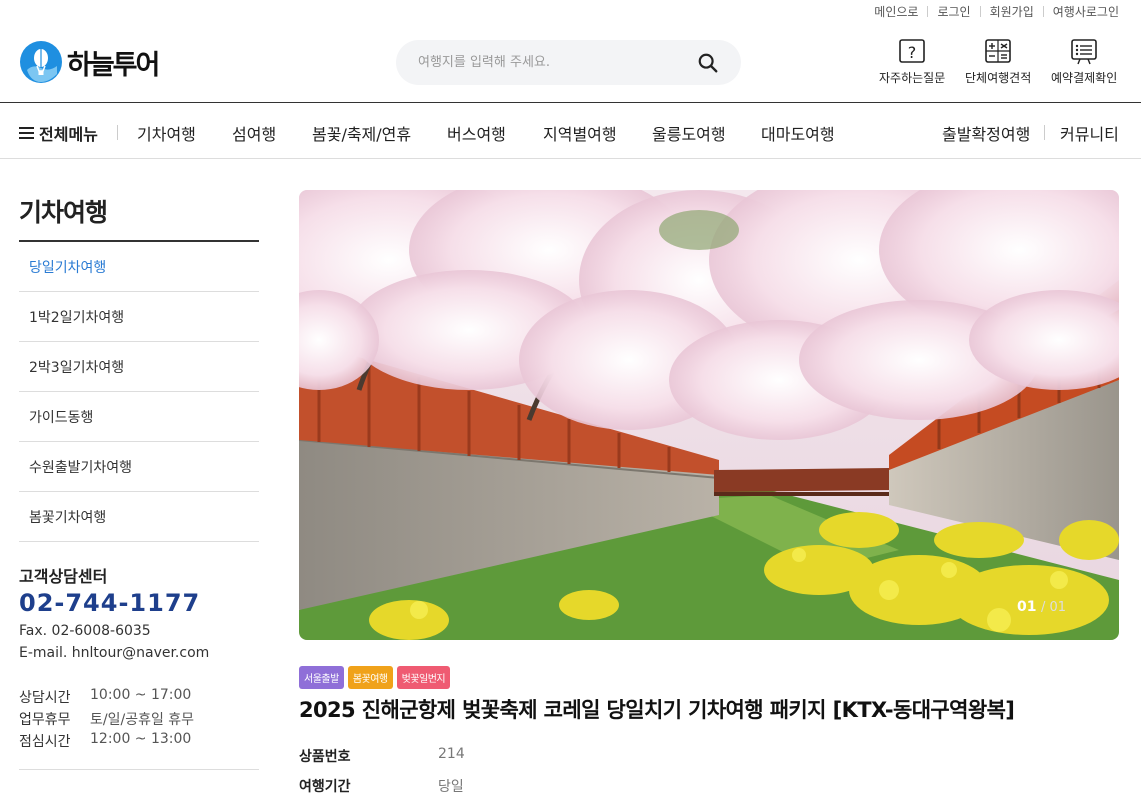 The image size is (1141, 793). I want to click on header-divider, so click(570, 102).